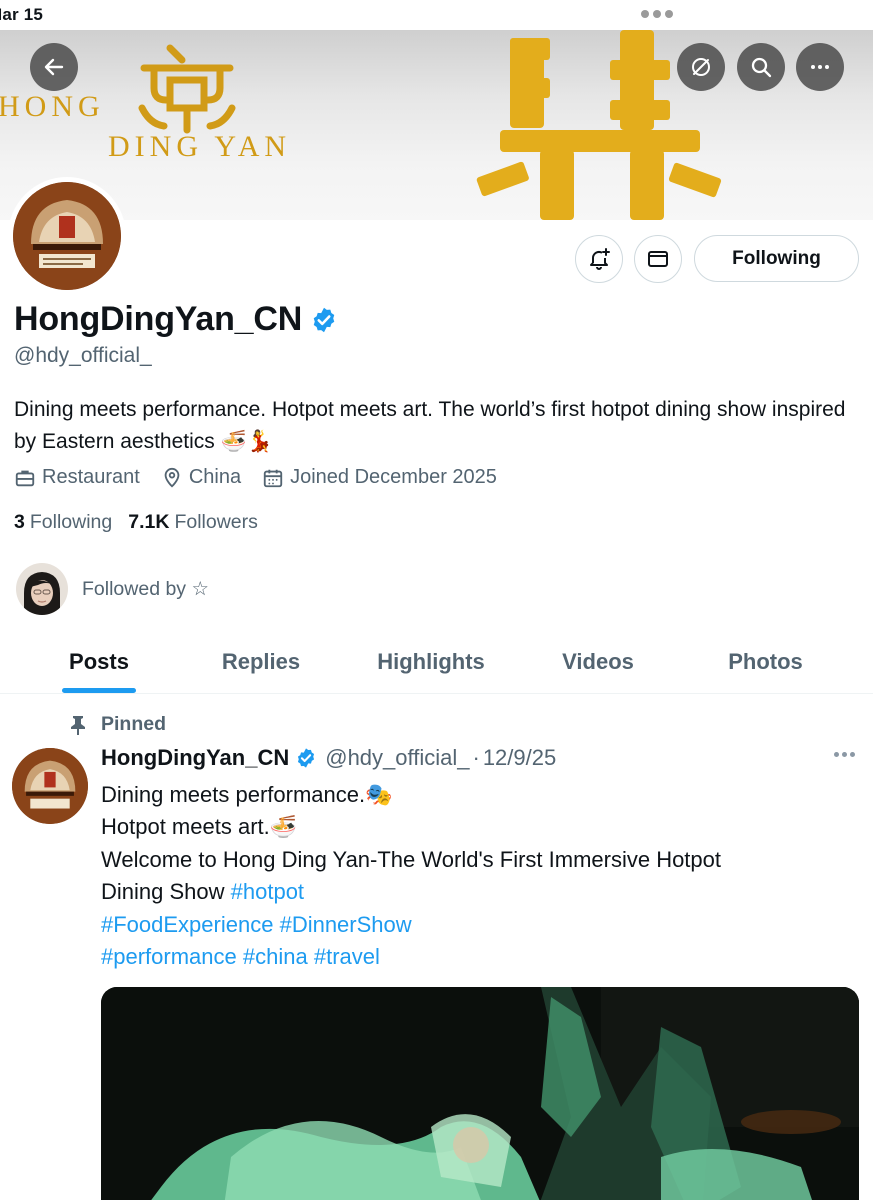 This screenshot has width=873, height=1200. I want to click on joined-item: Joined December 2025, so click(379, 477).